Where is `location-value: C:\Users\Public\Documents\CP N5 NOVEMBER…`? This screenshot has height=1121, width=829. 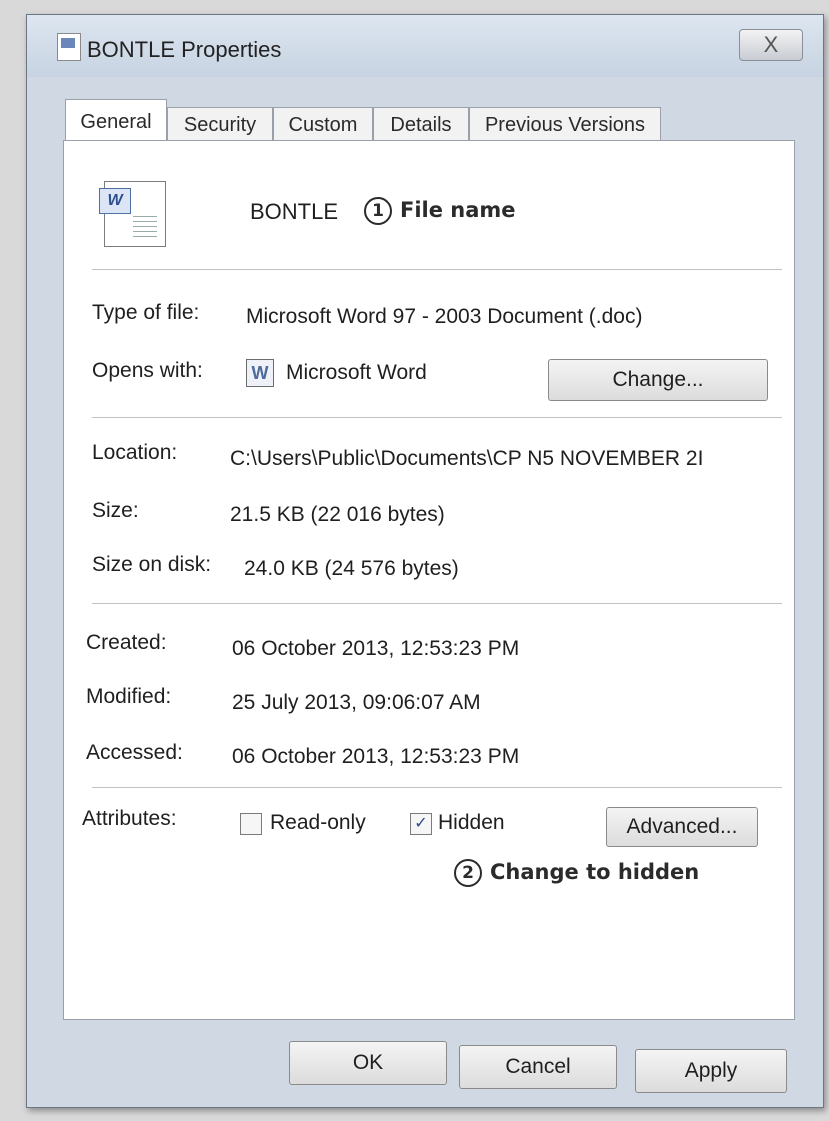 location-value: C:\Users\Public\Documents\CP N5 NOVEMBER… is located at coordinates (467, 458).